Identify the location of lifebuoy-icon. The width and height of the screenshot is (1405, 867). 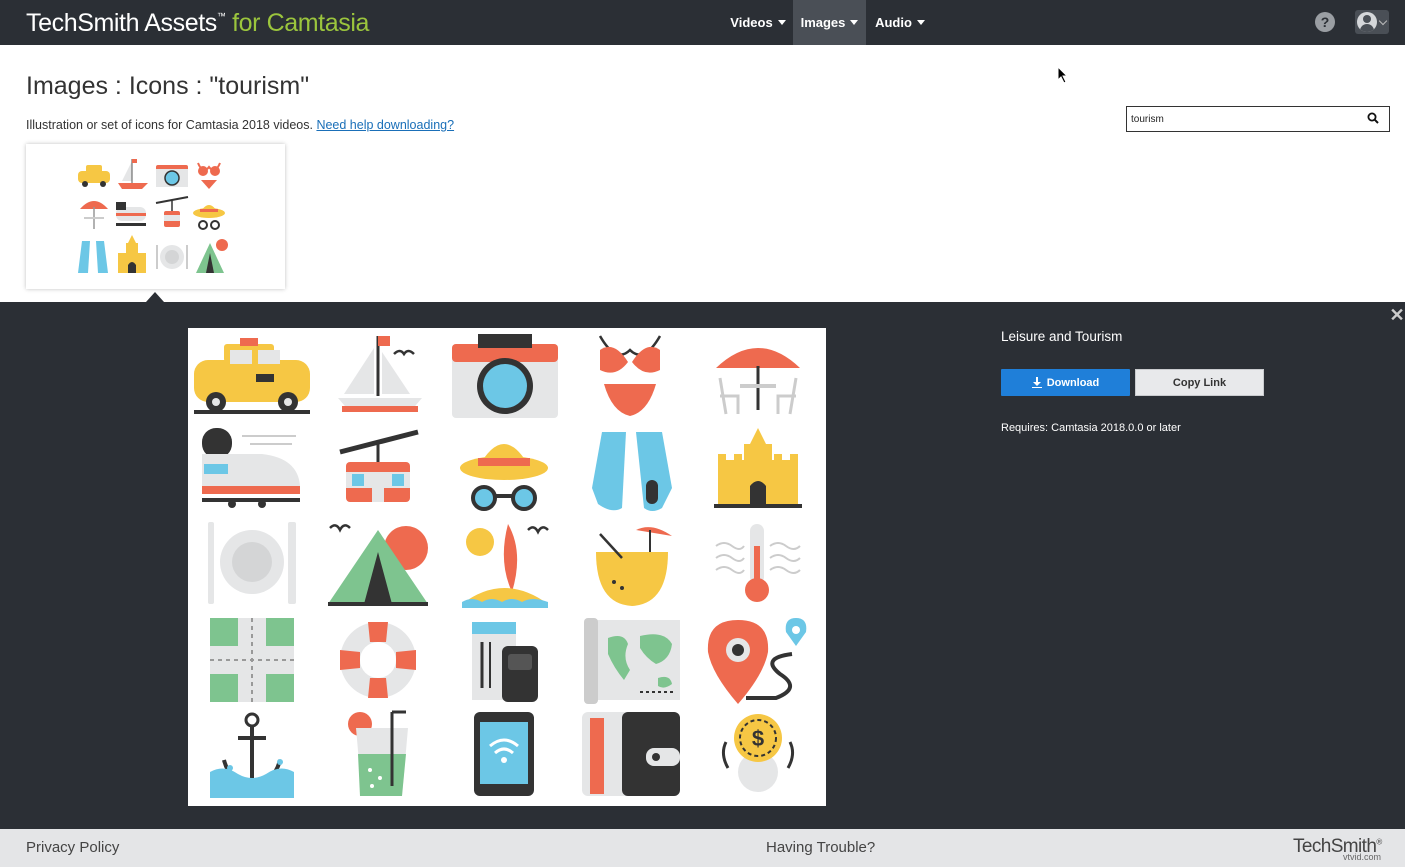
(378, 660).